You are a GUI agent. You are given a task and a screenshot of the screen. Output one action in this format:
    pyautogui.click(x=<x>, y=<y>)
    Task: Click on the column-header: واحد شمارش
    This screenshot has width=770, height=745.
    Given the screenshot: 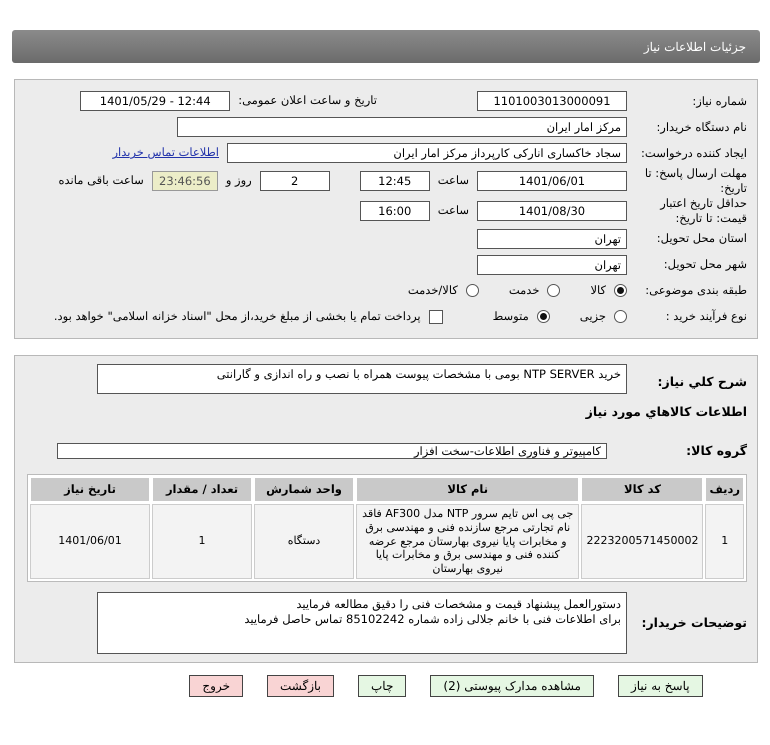 What is the action you would take?
    pyautogui.click(x=304, y=489)
    